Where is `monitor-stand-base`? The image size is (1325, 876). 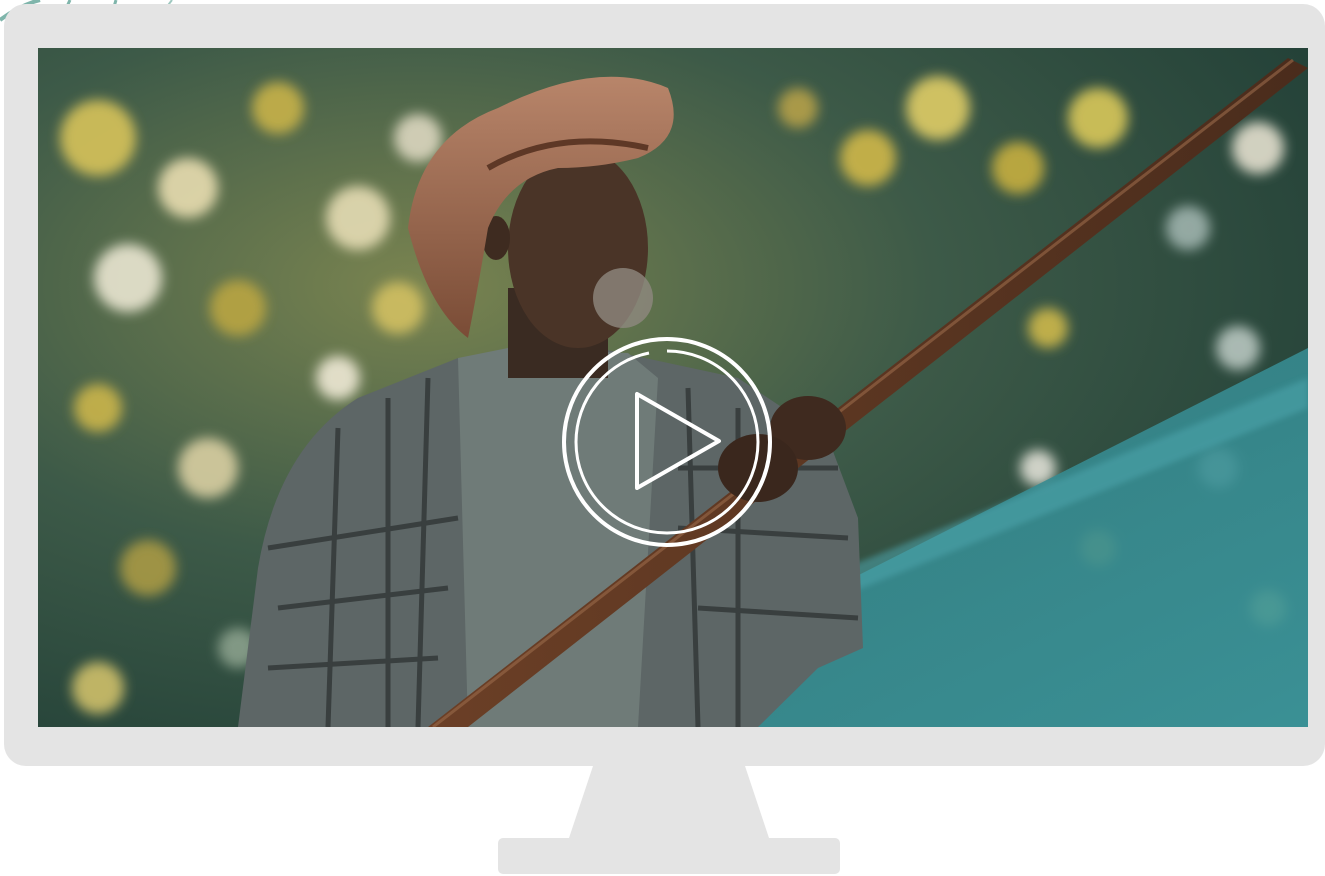
monitor-stand-base is located at coordinates (669, 856).